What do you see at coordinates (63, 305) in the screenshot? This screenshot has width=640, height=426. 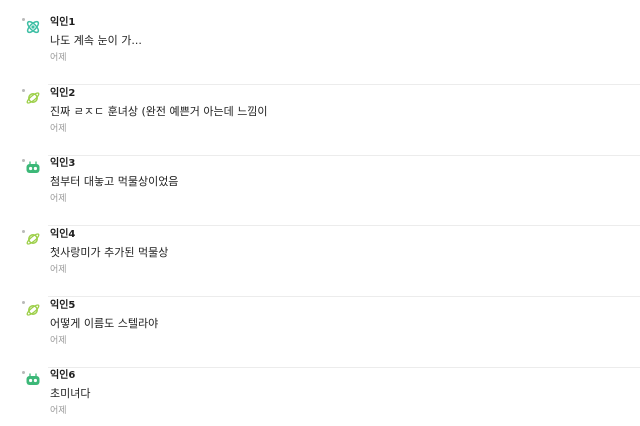 I see `comment-author: 익인5` at bounding box center [63, 305].